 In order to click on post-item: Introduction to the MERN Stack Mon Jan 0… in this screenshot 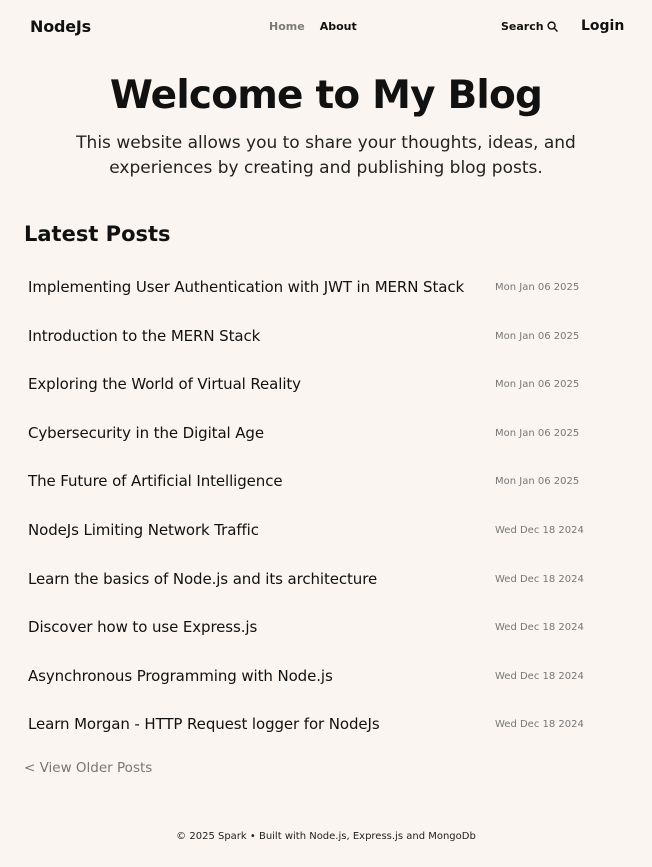, I will do `click(326, 337)`.